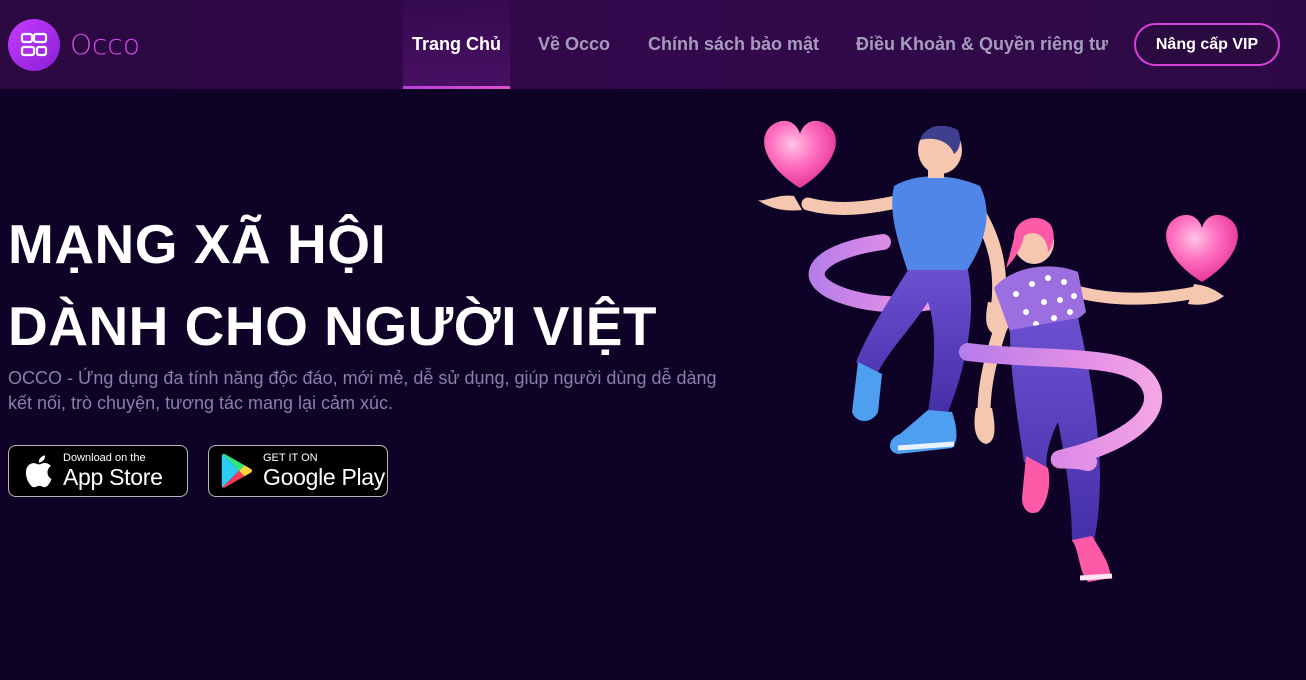 Image resolution: width=1306 pixels, height=680 pixels. Describe the element at coordinates (733, 44) in the screenshot. I see `nav-privacy-policy: Chính sách bảo mật` at that location.